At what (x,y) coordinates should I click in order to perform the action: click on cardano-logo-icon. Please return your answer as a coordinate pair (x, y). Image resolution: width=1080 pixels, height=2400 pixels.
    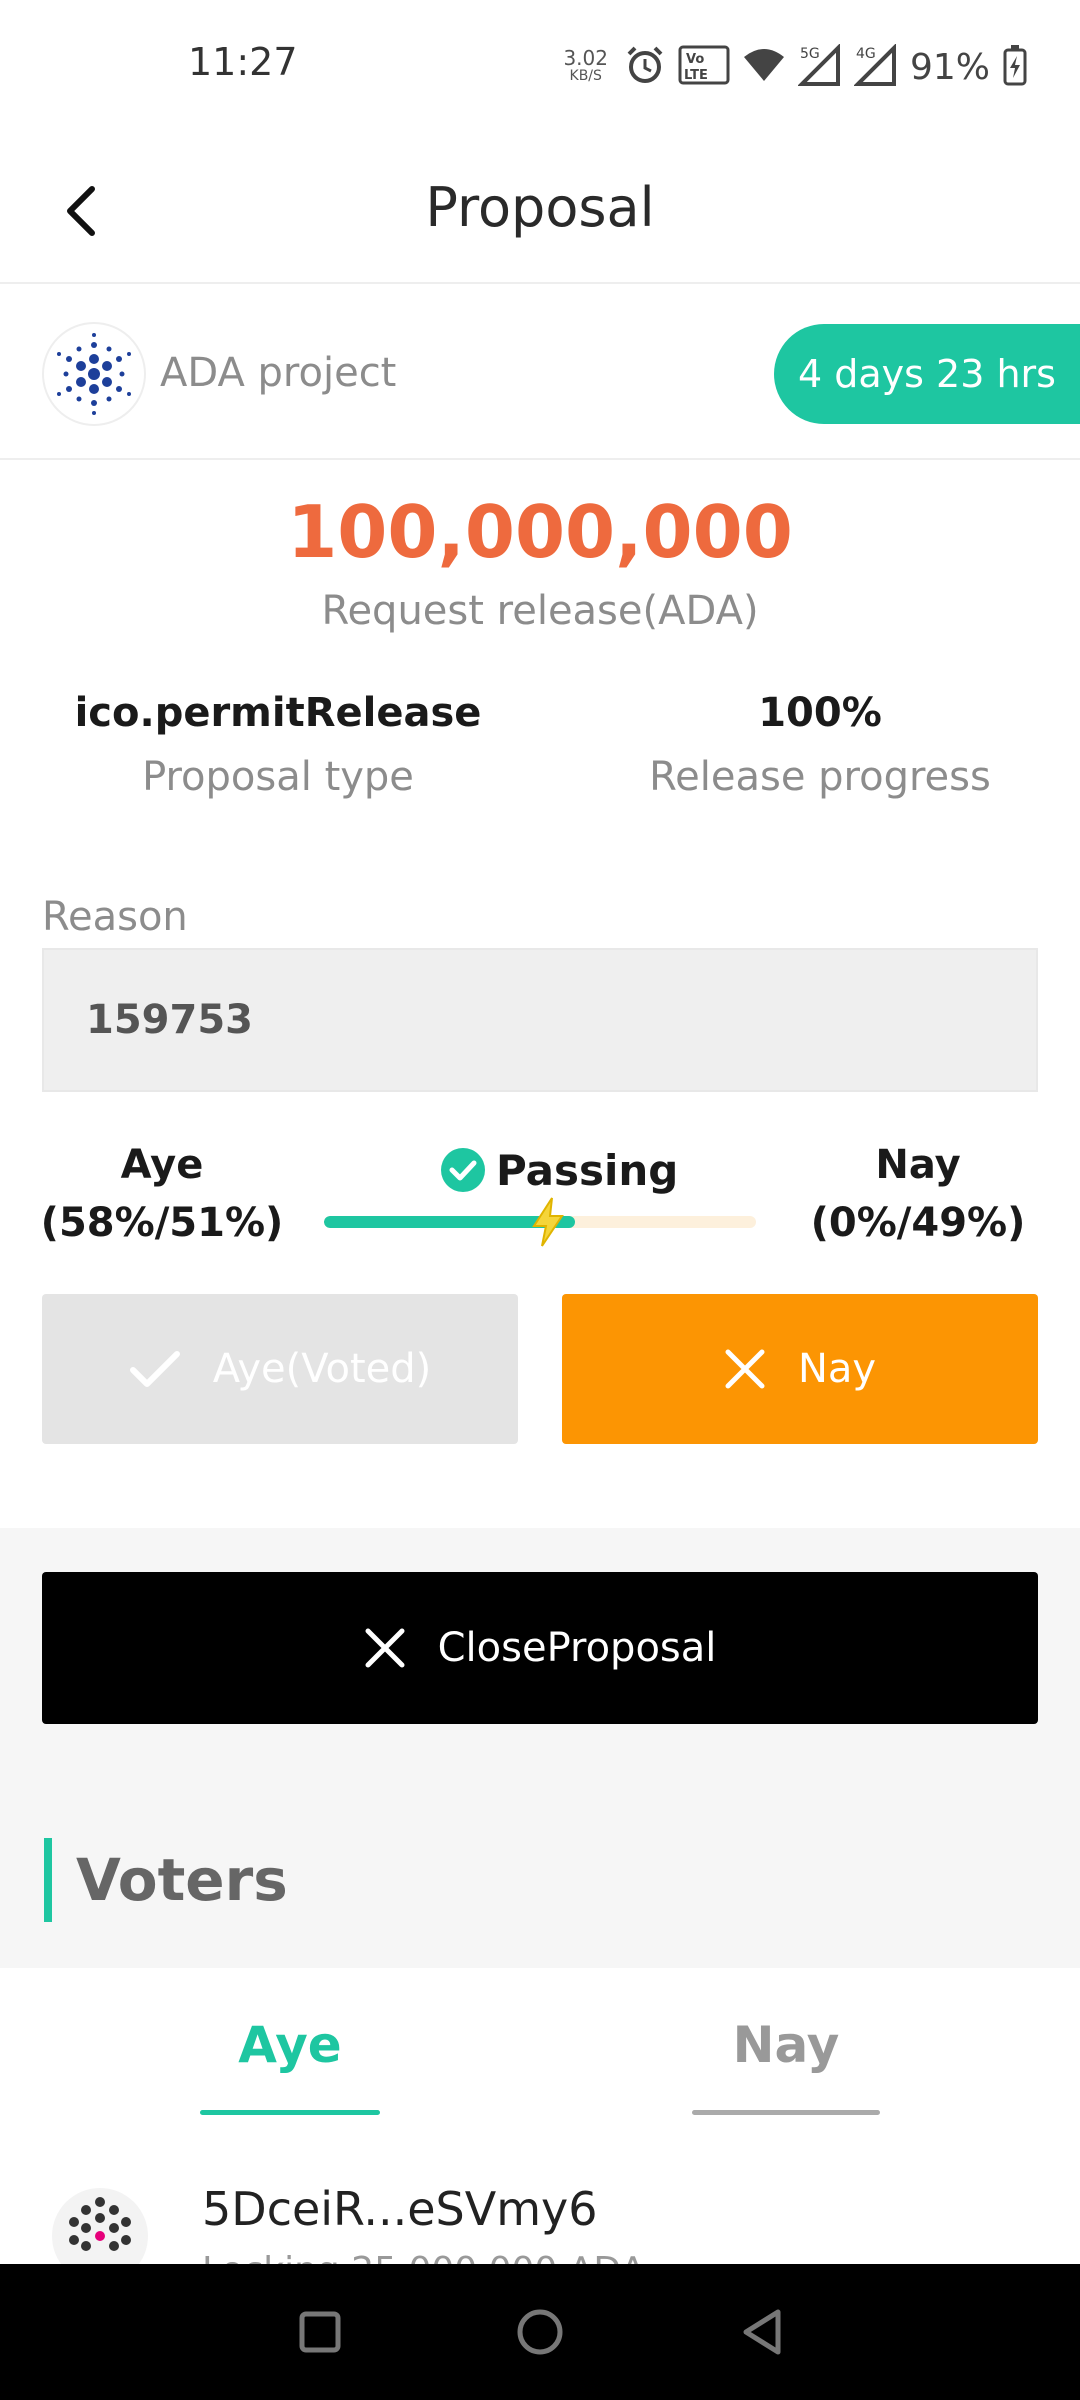
    Looking at the image, I should click on (94, 374).